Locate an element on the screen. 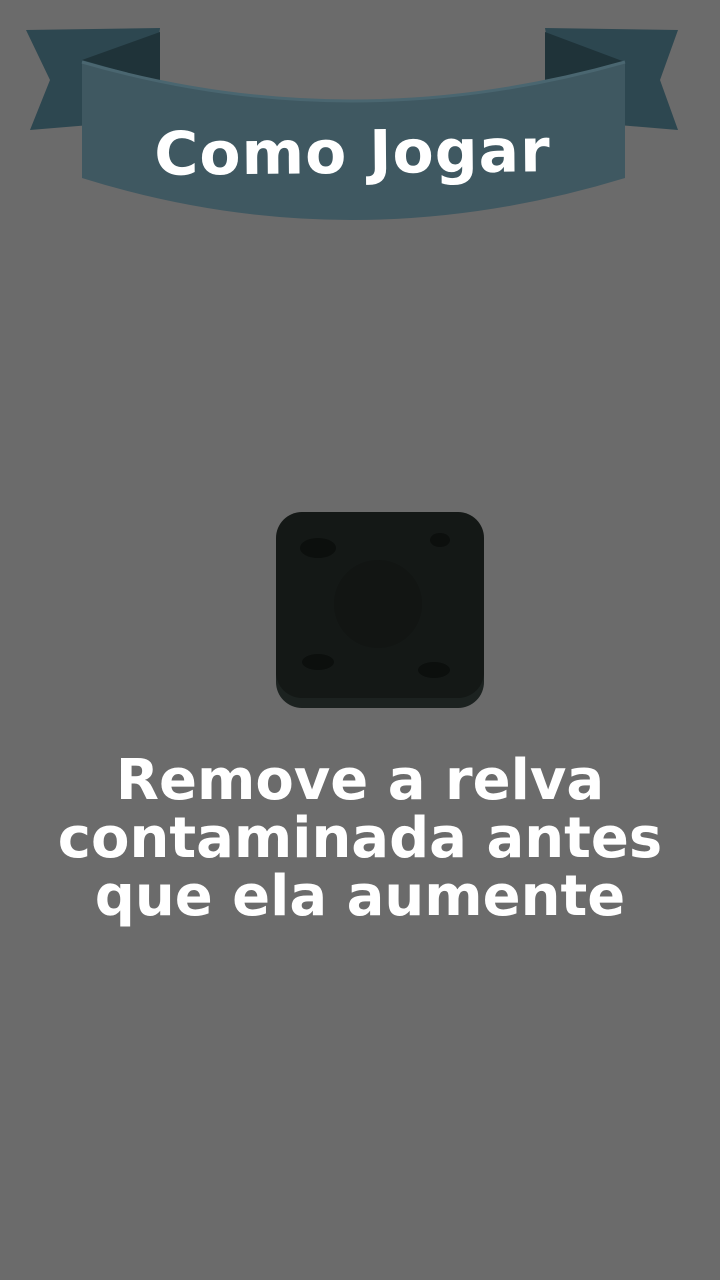 This screenshot has height=1280, width=720. instruction-line-1: Remove a relva is located at coordinates (360, 780).